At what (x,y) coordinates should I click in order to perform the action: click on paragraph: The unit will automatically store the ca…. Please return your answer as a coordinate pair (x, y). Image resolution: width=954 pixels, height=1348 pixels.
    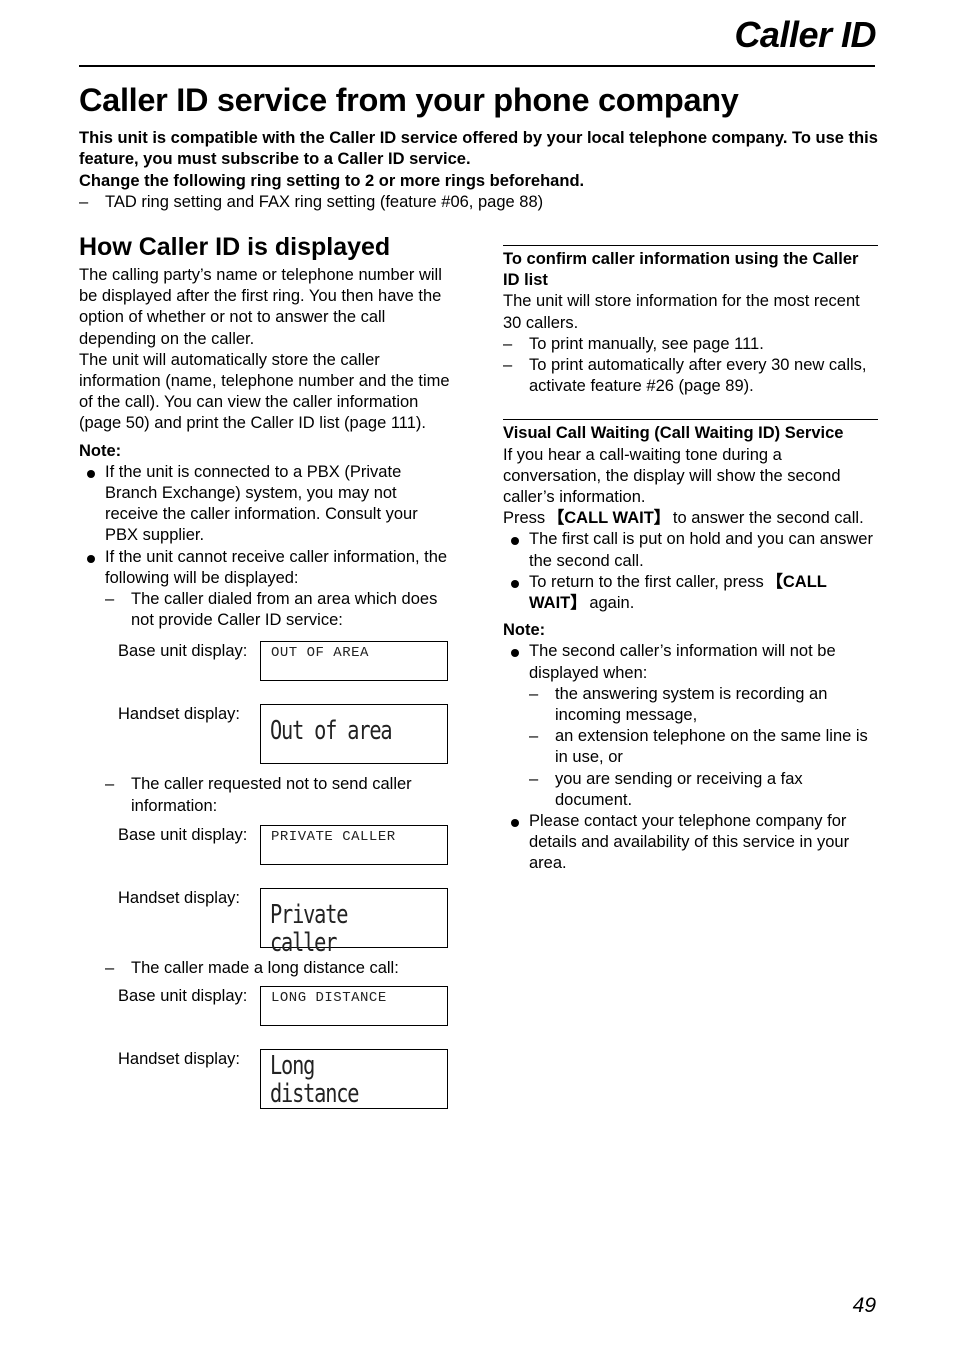
    Looking at the image, I should click on (264, 391).